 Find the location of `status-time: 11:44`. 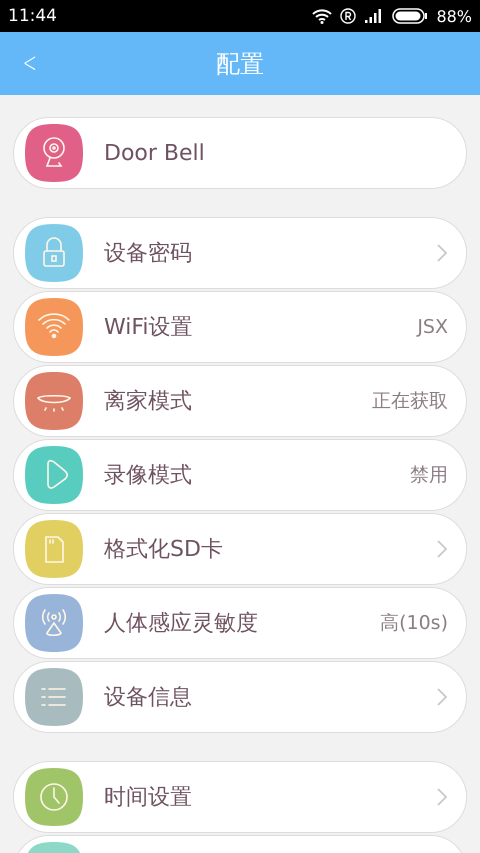

status-time: 11:44 is located at coordinates (32, 16).